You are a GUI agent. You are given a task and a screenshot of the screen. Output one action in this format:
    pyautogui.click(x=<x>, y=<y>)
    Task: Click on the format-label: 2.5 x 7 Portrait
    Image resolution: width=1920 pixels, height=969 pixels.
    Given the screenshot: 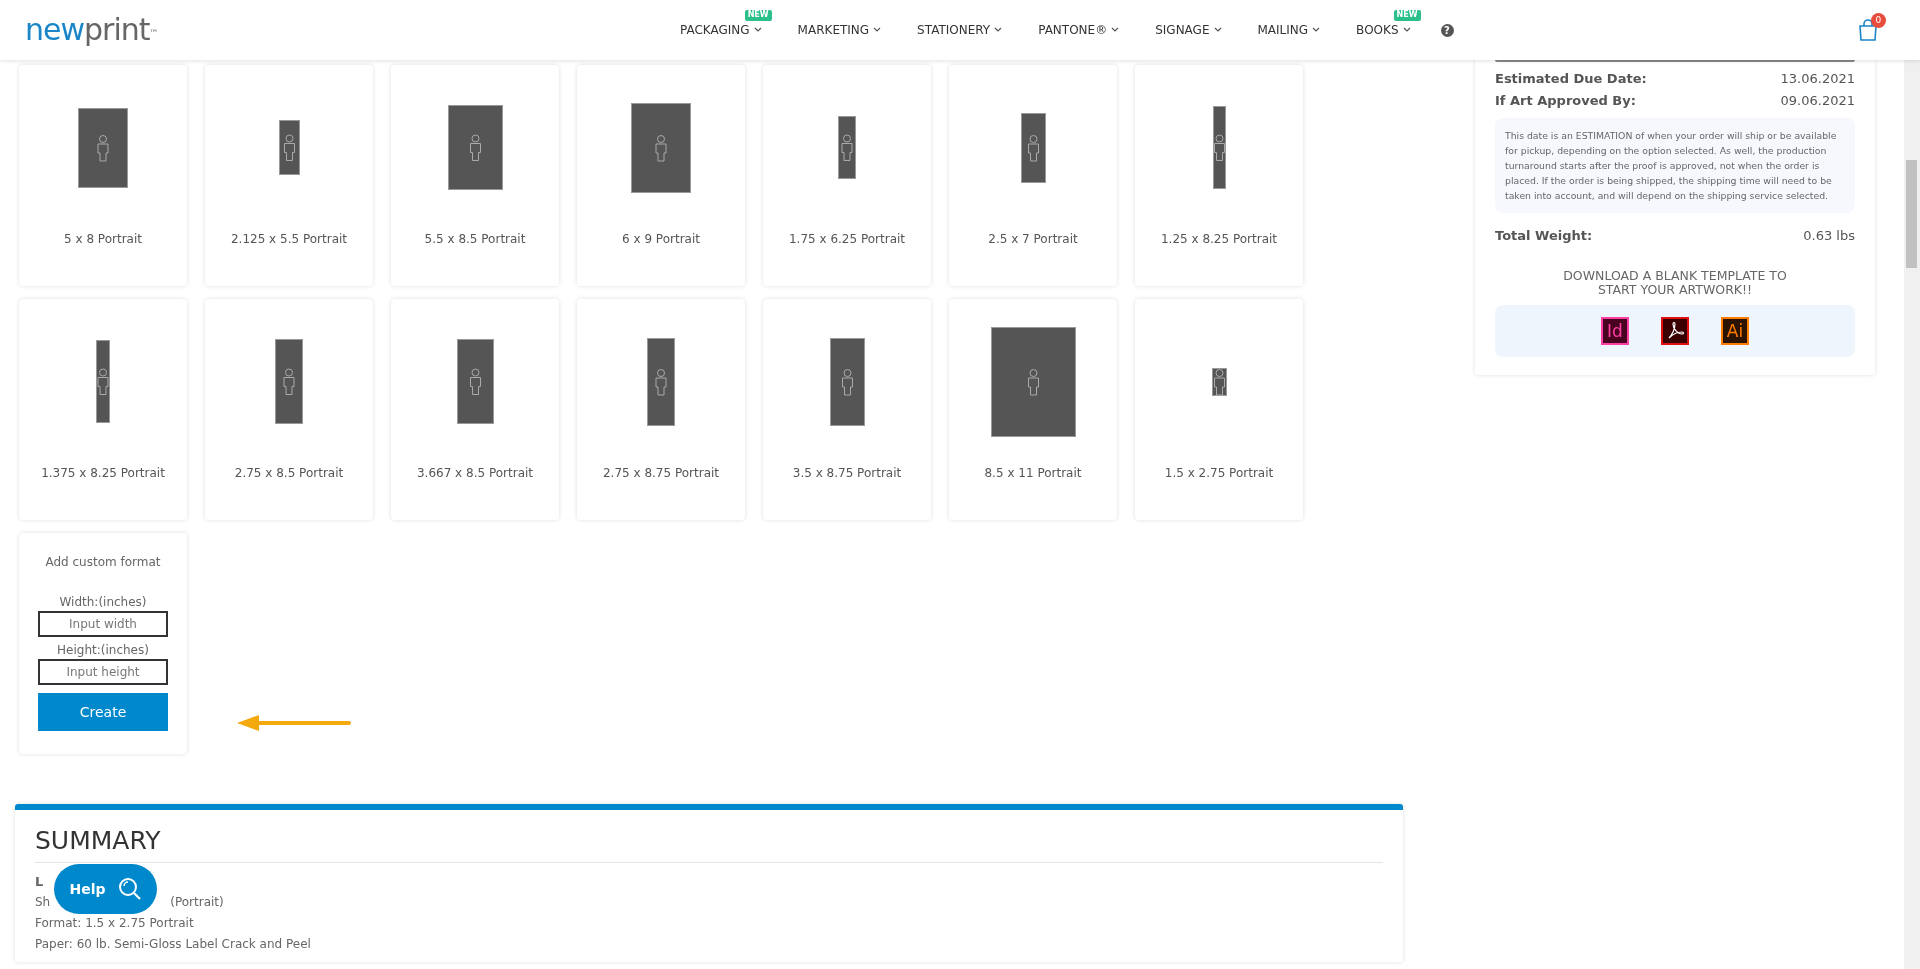 What is the action you would take?
    pyautogui.click(x=1033, y=239)
    